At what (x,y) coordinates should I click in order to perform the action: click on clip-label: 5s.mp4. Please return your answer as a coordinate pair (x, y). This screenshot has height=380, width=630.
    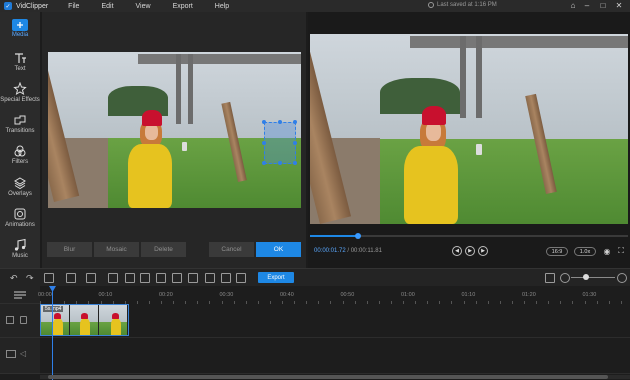
    Looking at the image, I should click on (53, 309).